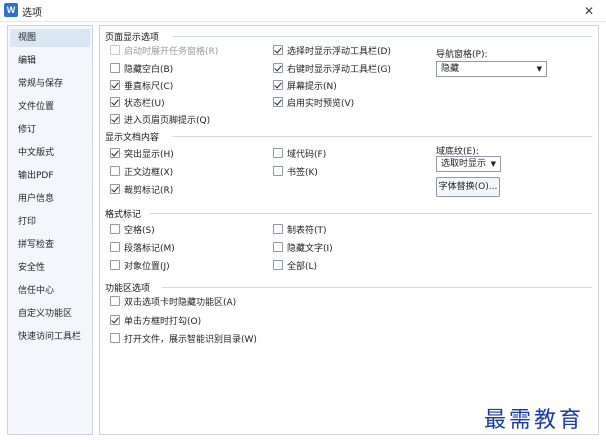 This screenshot has height=447, width=606. Describe the element at coordinates (160, 121) in the screenshot. I see `checkbox-header-footer-tip: 进入页眉页脚提示(Q)` at that location.